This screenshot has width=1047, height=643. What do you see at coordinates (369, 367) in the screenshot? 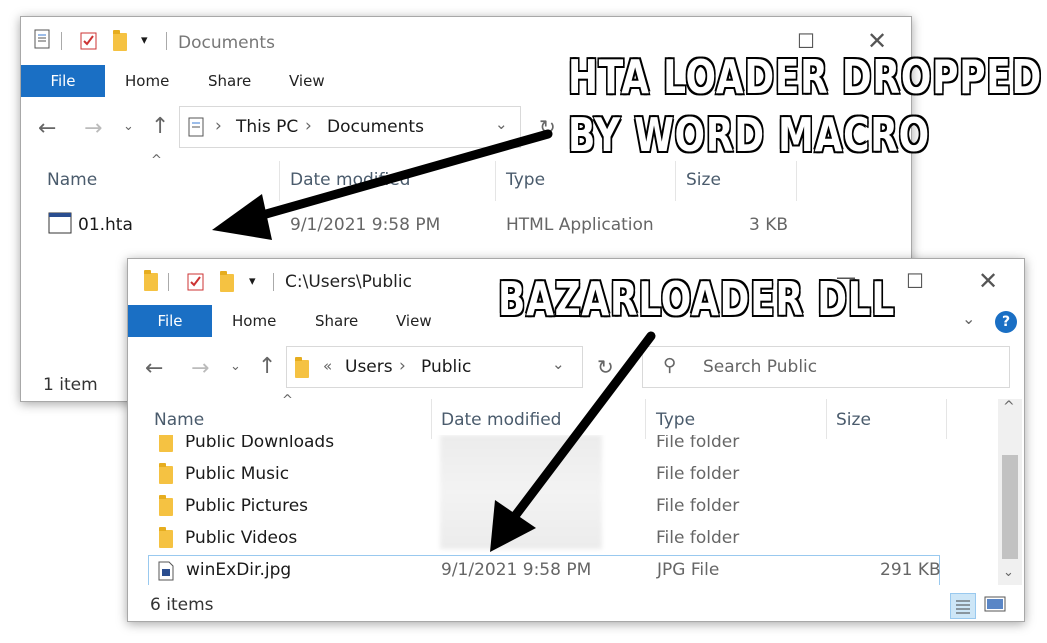
I see `breadcrumb-users: Users` at bounding box center [369, 367].